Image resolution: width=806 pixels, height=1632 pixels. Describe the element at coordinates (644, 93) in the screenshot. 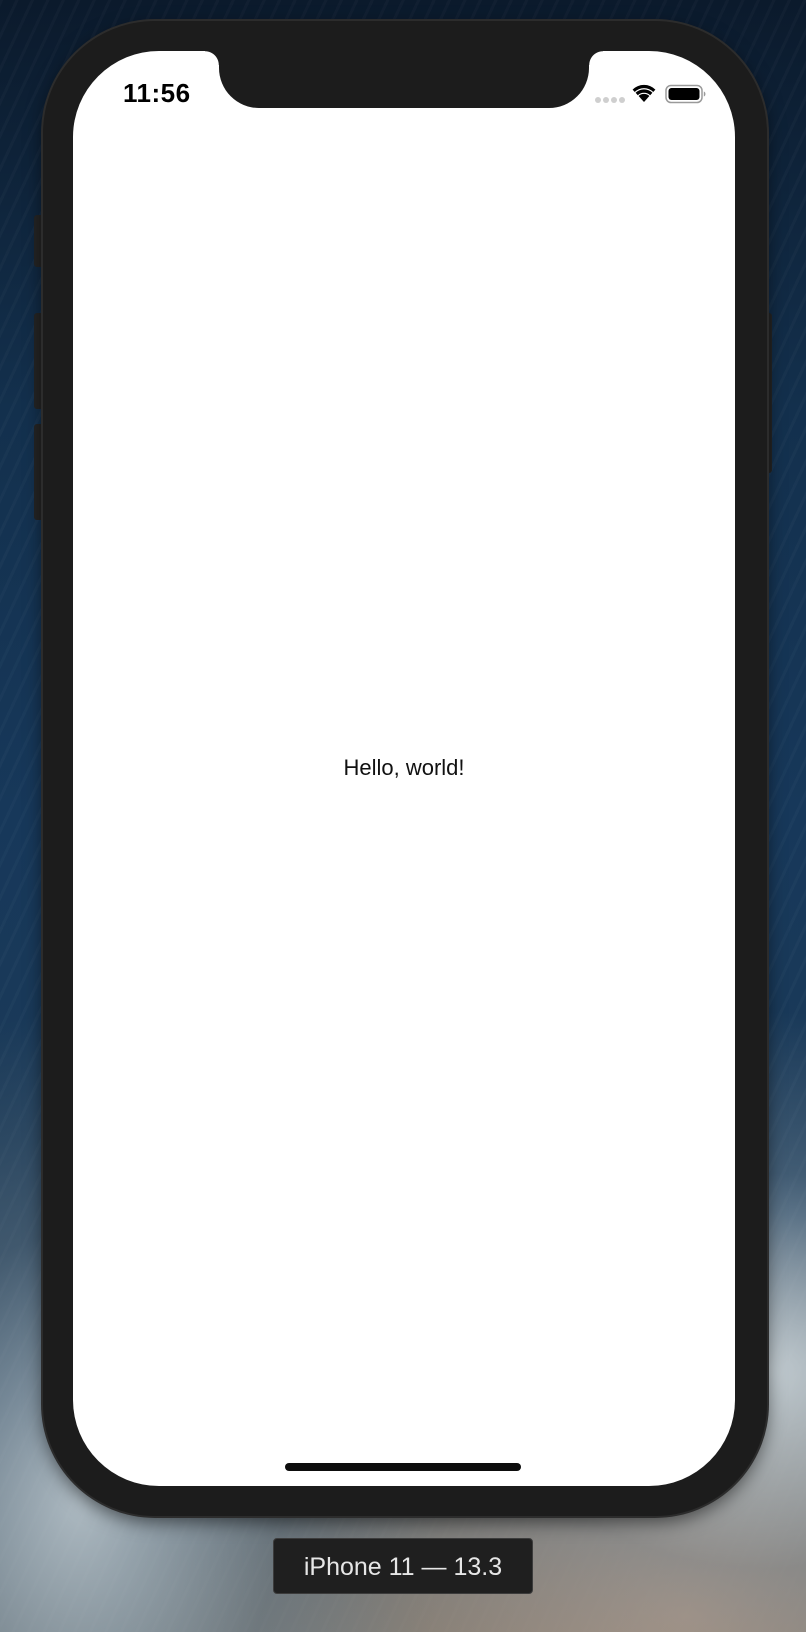

I see `wifi-icon` at that location.